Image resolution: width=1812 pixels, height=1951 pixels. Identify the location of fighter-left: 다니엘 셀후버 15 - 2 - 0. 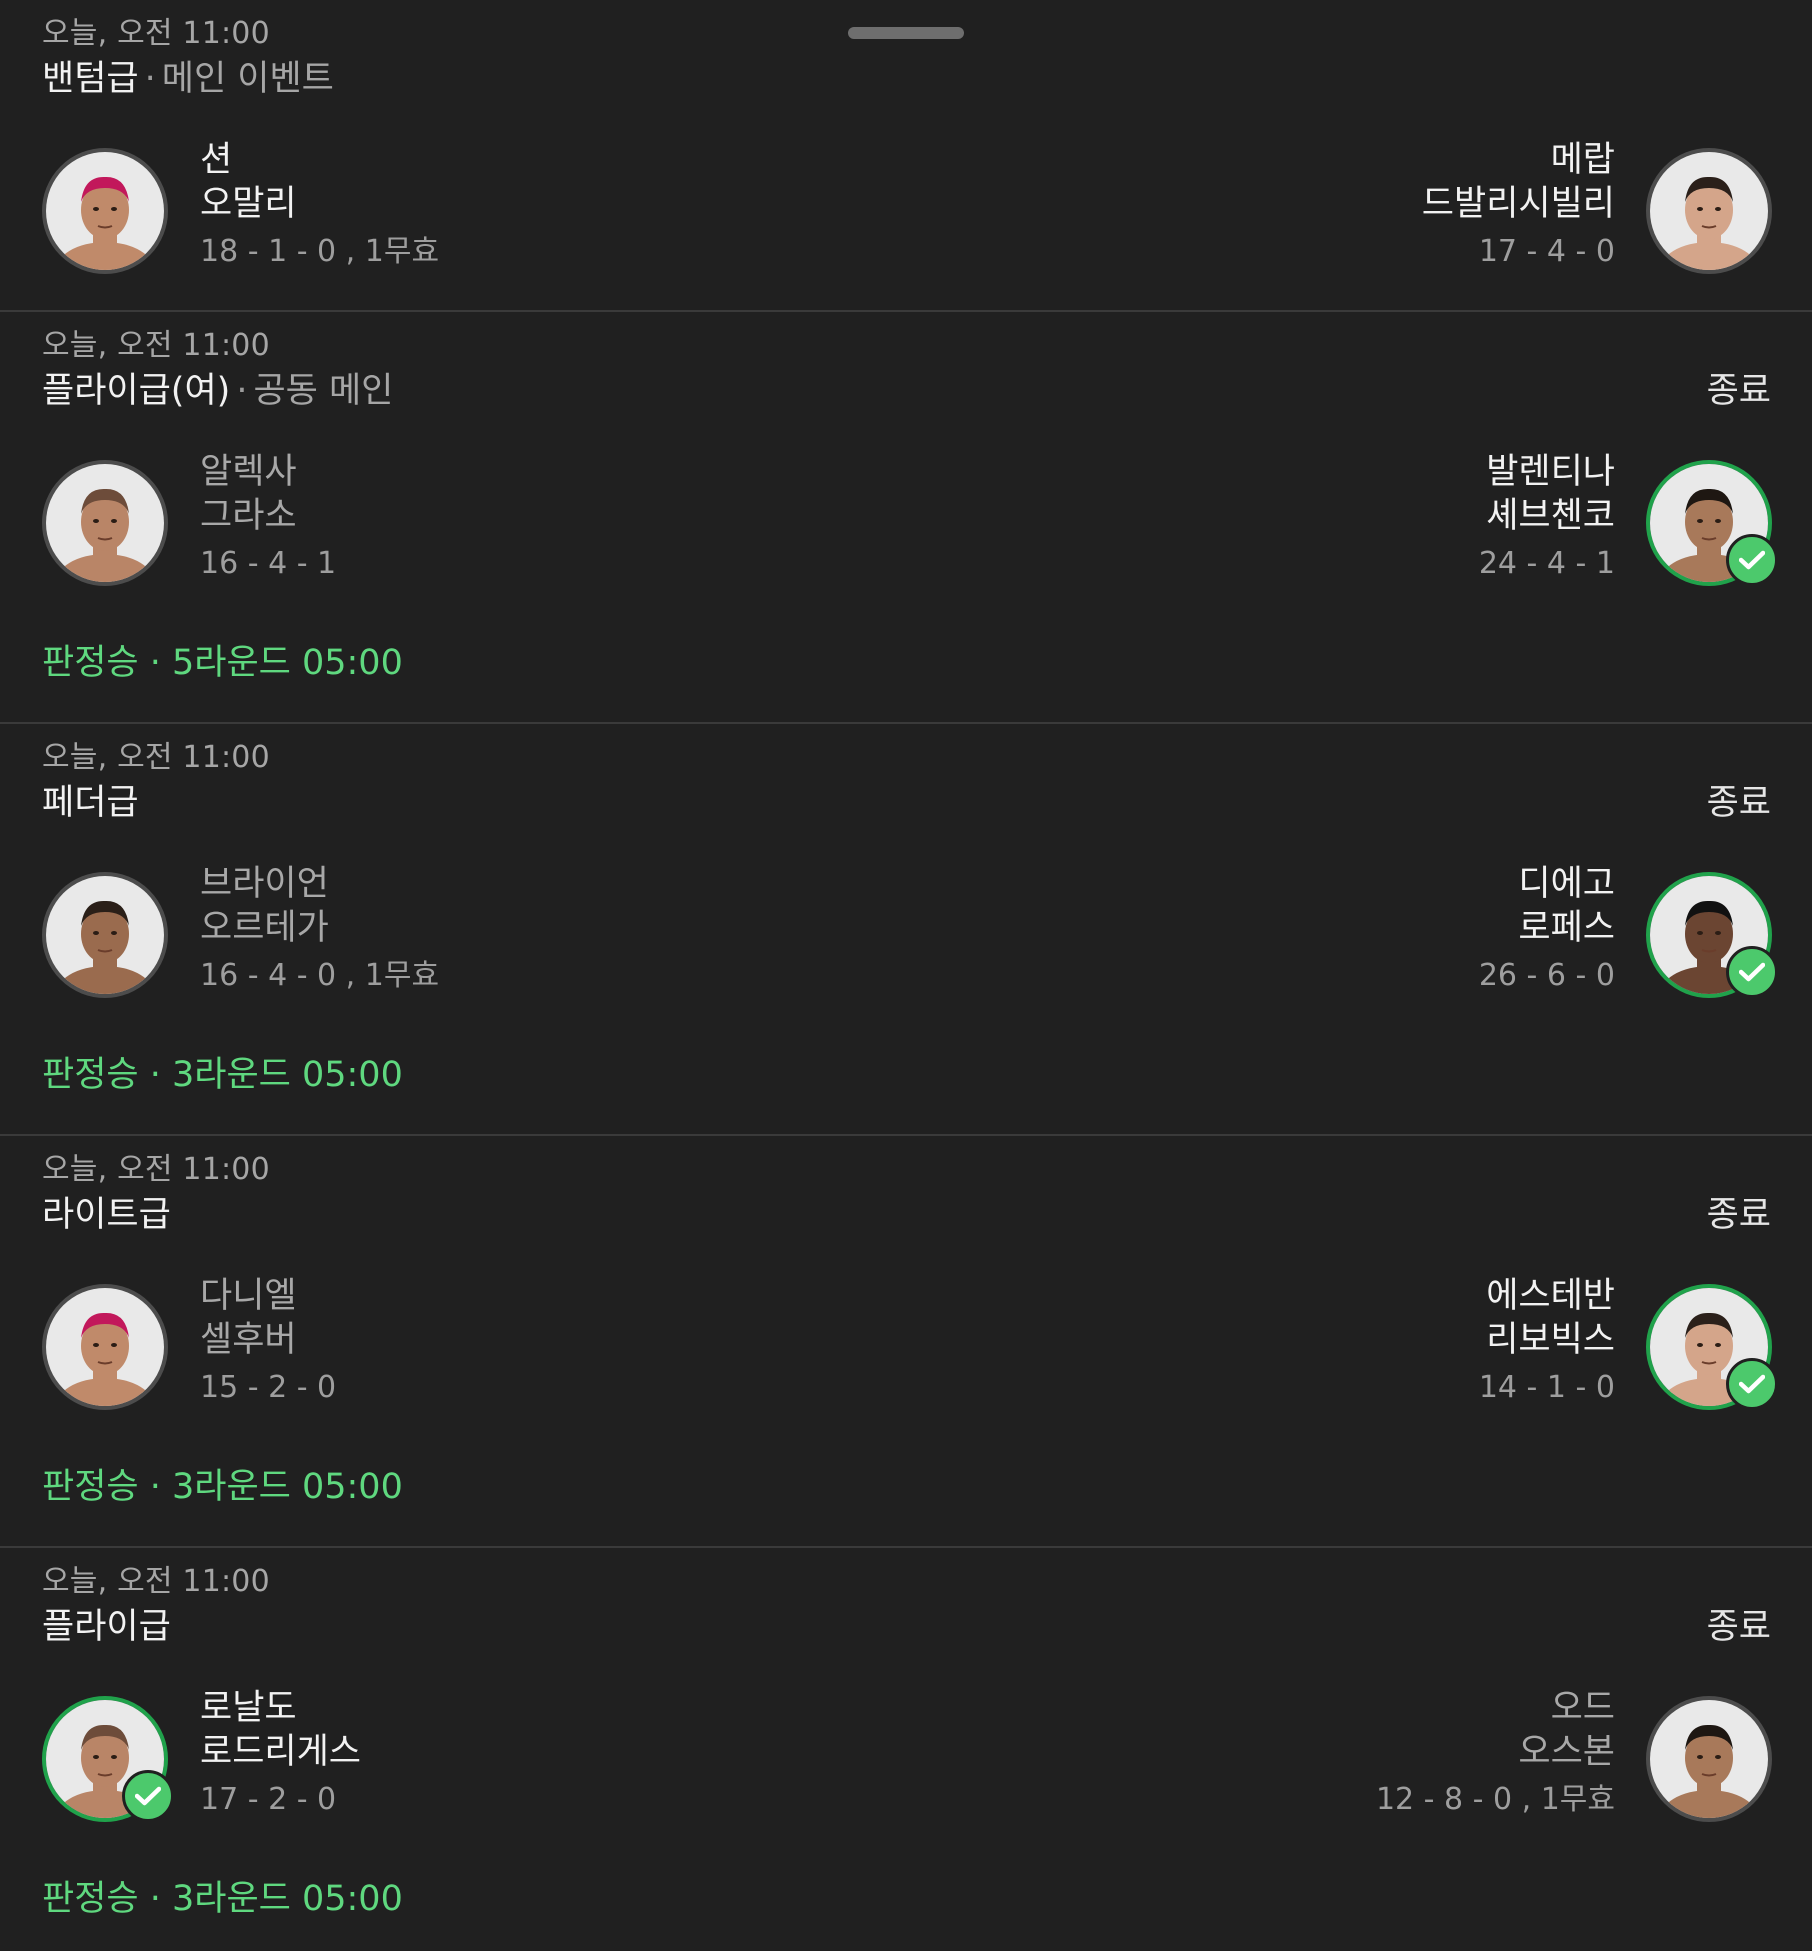
(268, 1342).